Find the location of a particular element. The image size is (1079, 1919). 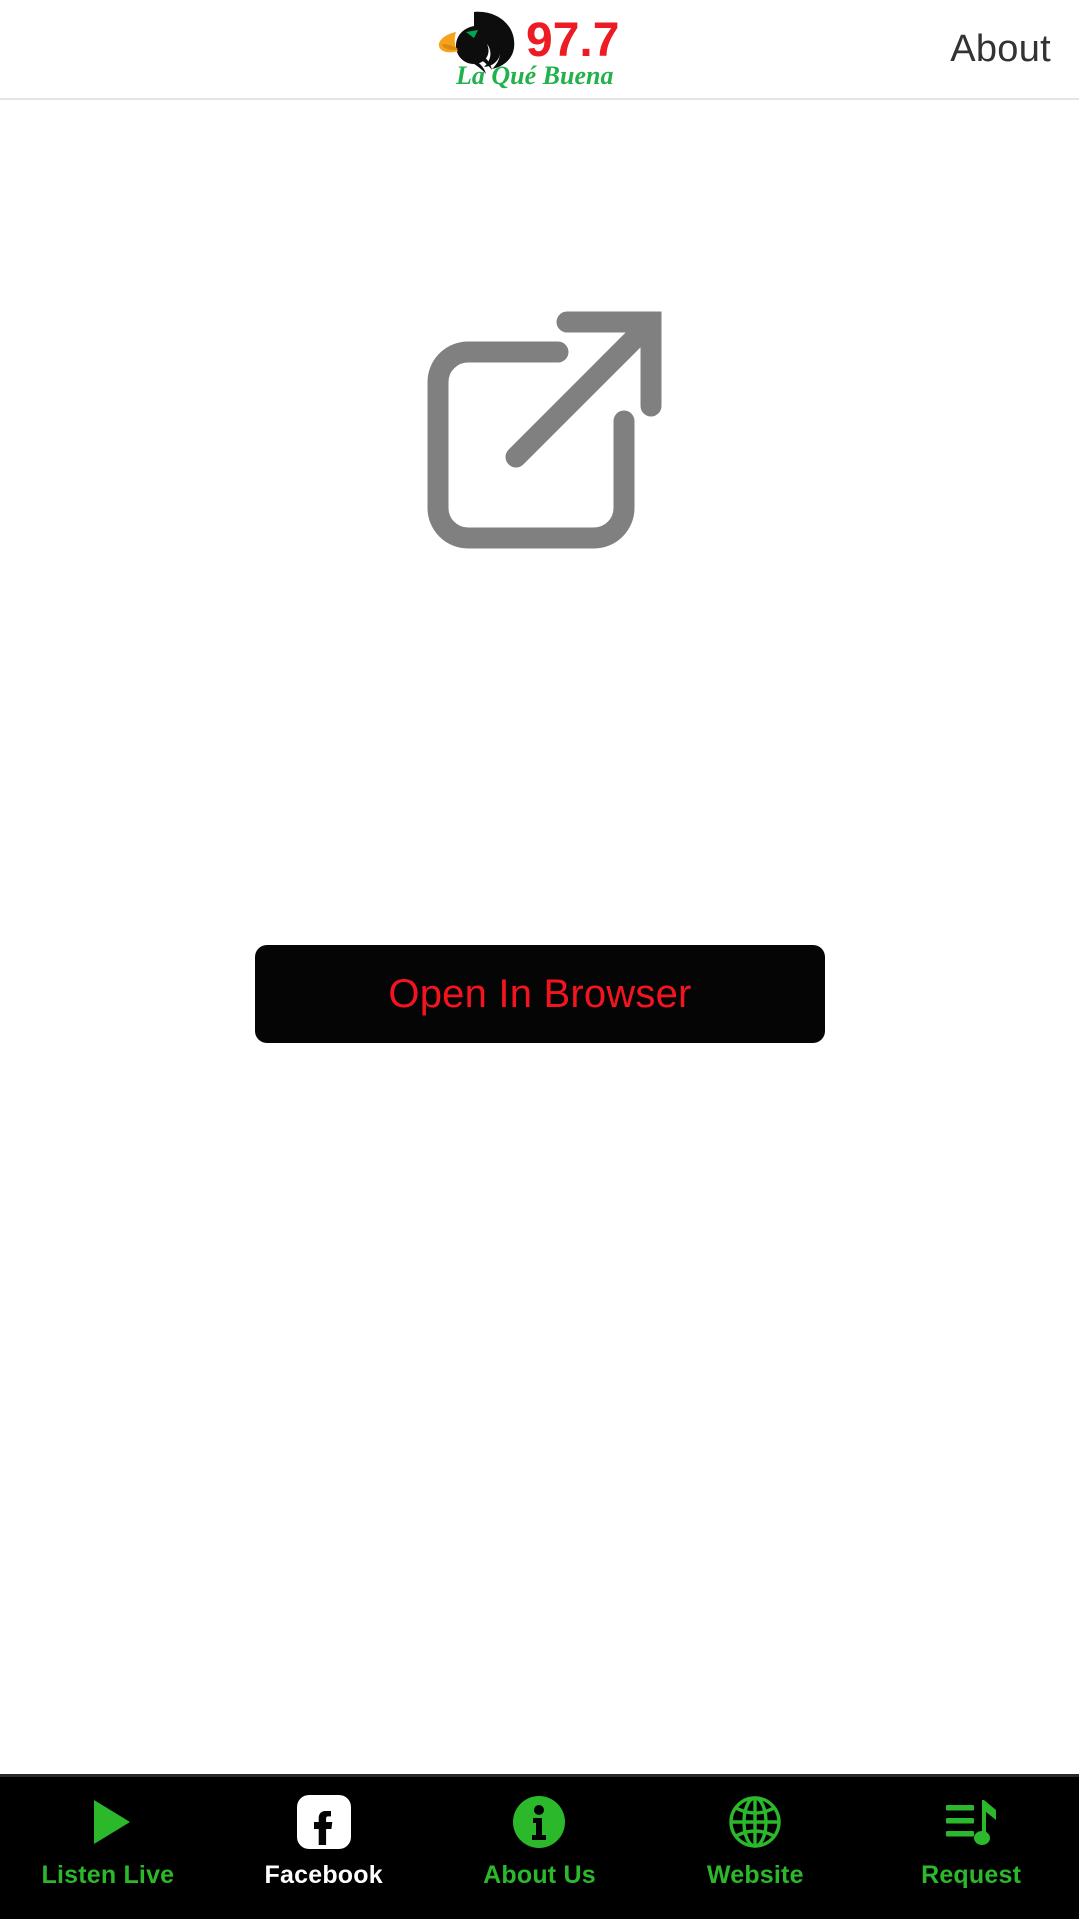

tab-listen-live: Listen Live is located at coordinates (108, 1854).